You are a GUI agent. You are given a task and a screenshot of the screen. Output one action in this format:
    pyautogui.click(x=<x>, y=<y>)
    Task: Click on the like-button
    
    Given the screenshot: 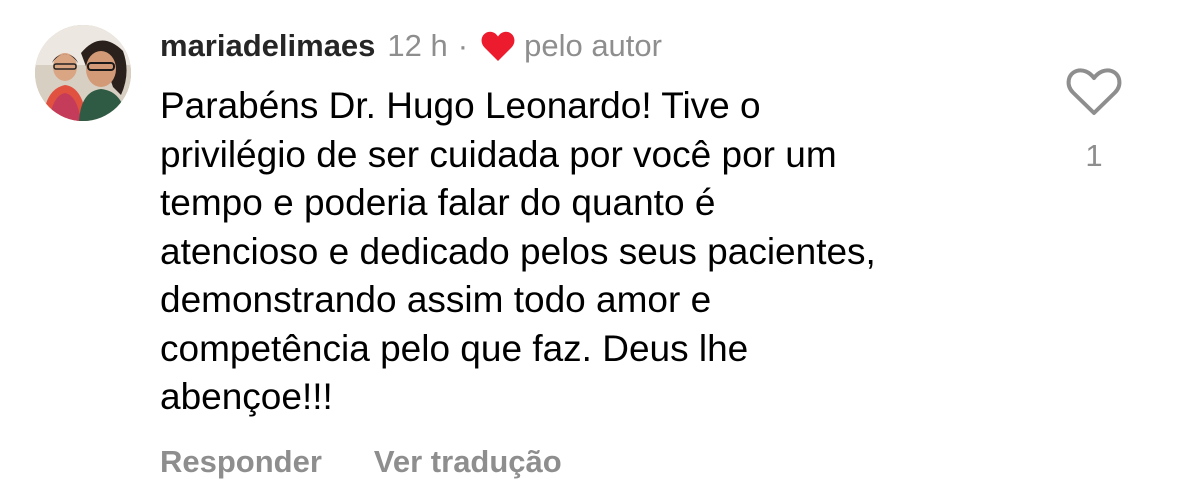 What is the action you would take?
    pyautogui.click(x=1094, y=92)
    